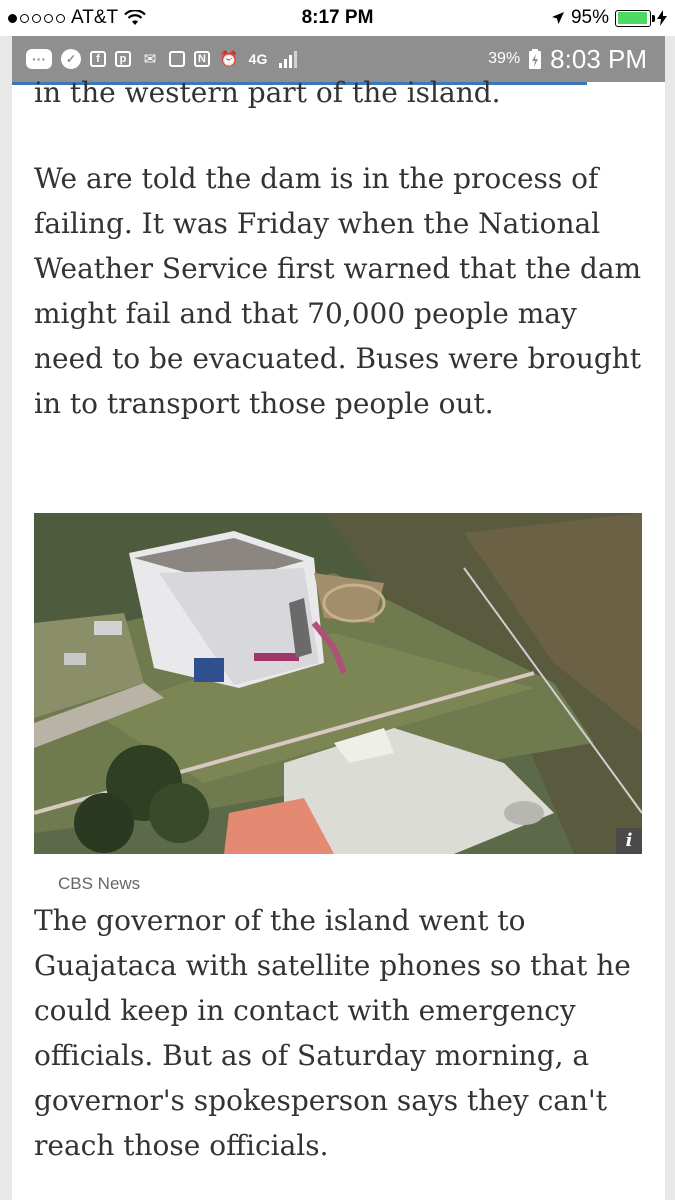  Describe the element at coordinates (99, 883) in the screenshot. I see `image-credit: CBS News` at that location.